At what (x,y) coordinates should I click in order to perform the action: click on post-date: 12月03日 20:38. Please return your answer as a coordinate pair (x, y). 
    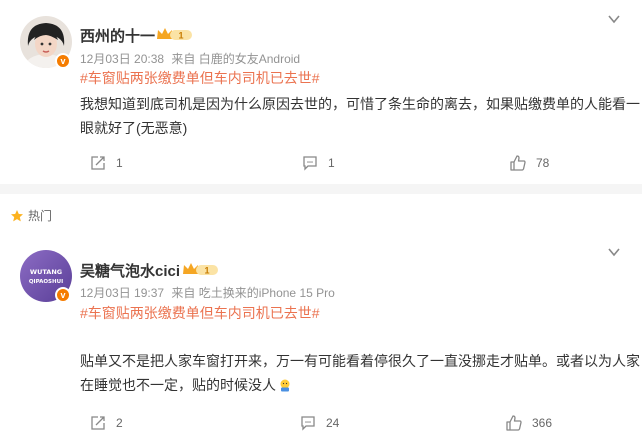
    Looking at the image, I should click on (122, 59).